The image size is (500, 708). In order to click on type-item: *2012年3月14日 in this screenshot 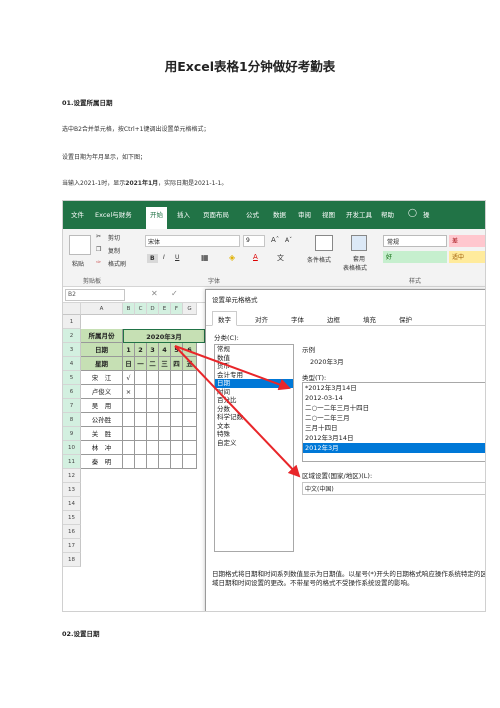, I will do `click(394, 388)`.